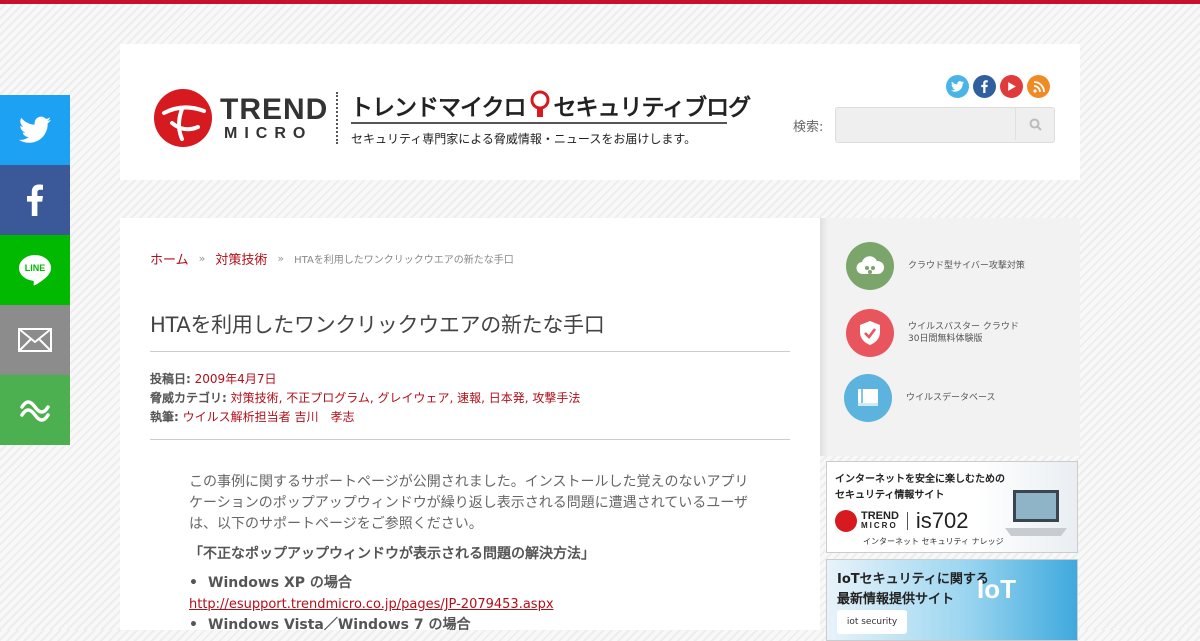 The height and width of the screenshot is (641, 1200). What do you see at coordinates (652, 108) in the screenshot?
I see `blog-title-name: セキュリティブログ` at bounding box center [652, 108].